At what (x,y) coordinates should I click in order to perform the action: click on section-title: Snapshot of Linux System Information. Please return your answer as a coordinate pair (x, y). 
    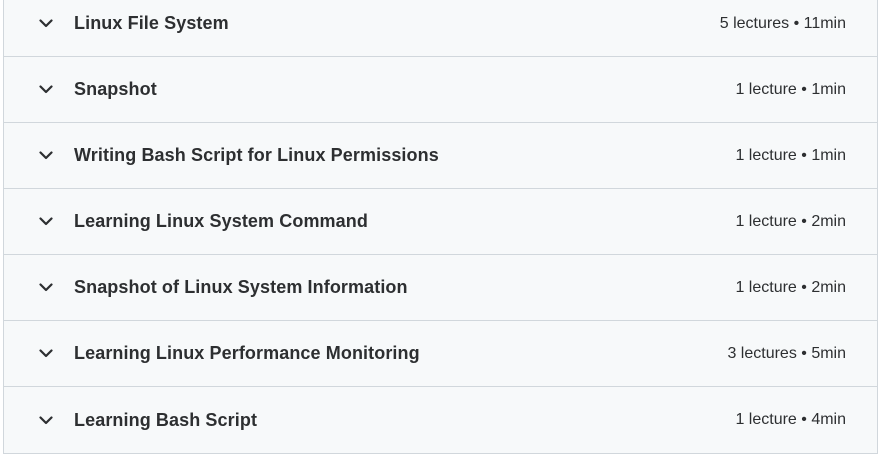
    Looking at the image, I should click on (241, 287).